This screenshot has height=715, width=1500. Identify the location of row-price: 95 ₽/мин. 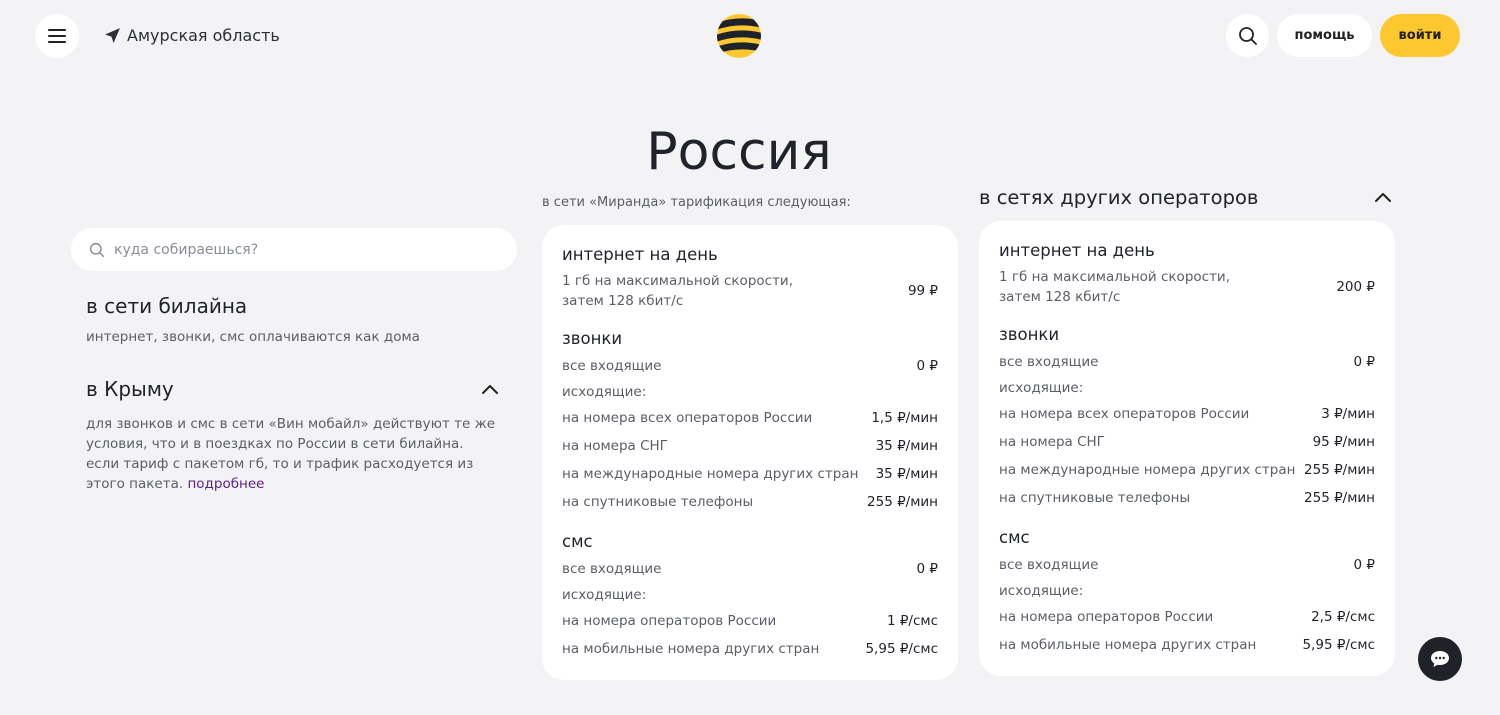
(1343, 442).